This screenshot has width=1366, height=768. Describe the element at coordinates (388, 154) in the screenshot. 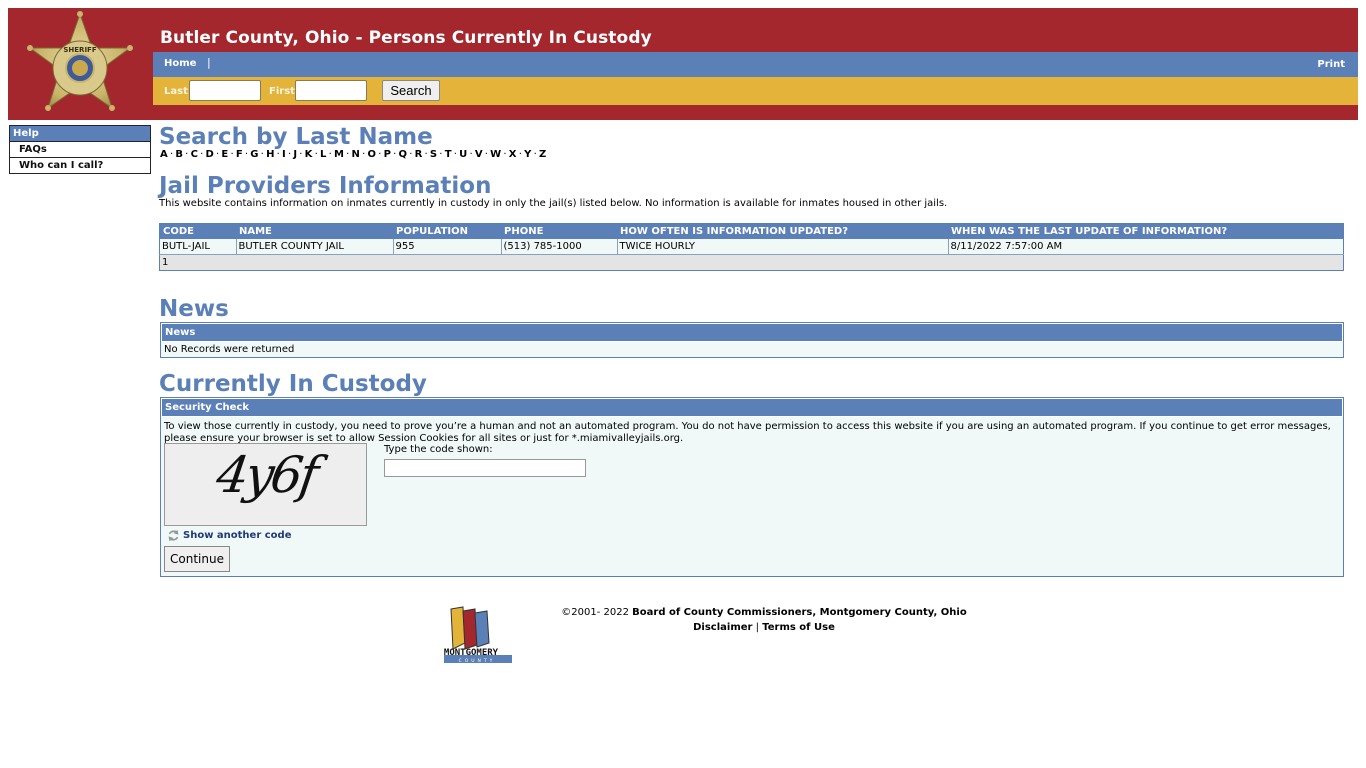

I see `letter-link-p: P` at that location.